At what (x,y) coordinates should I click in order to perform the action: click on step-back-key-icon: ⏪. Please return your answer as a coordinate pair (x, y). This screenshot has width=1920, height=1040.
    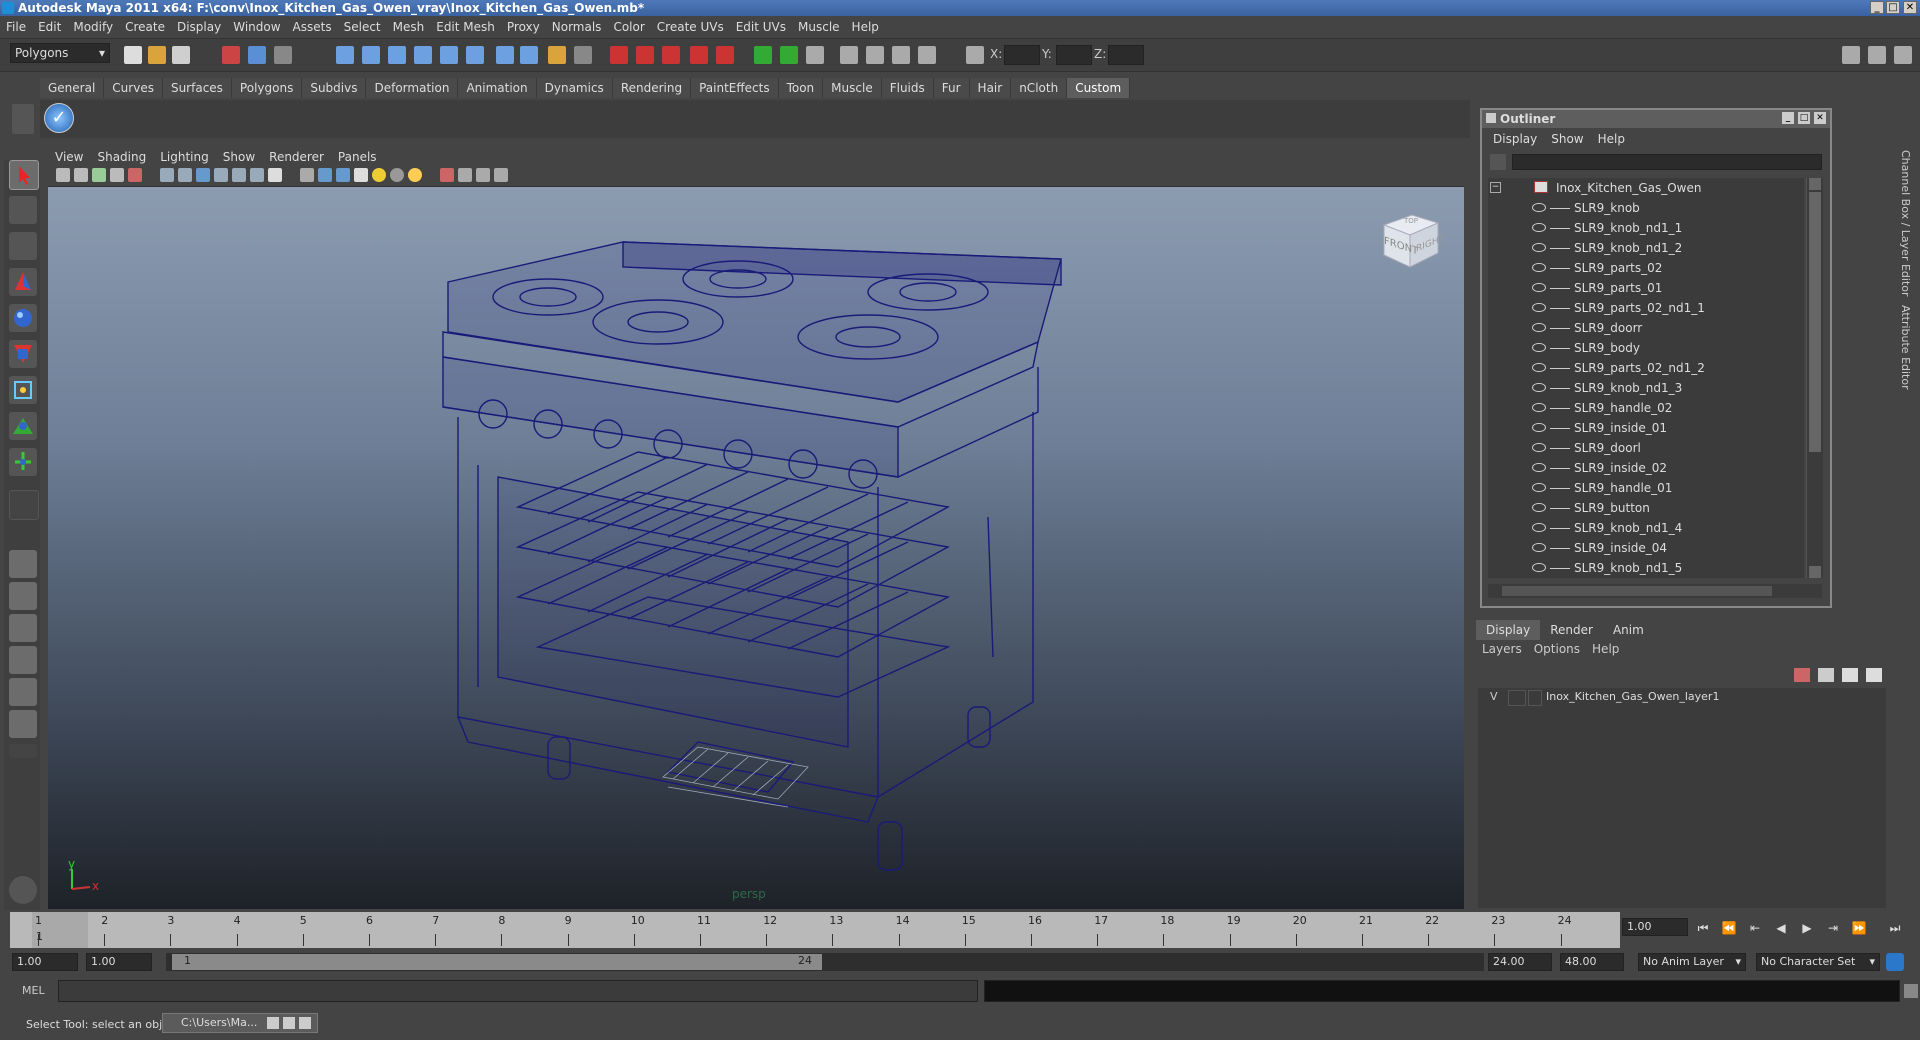
    Looking at the image, I should click on (1729, 928).